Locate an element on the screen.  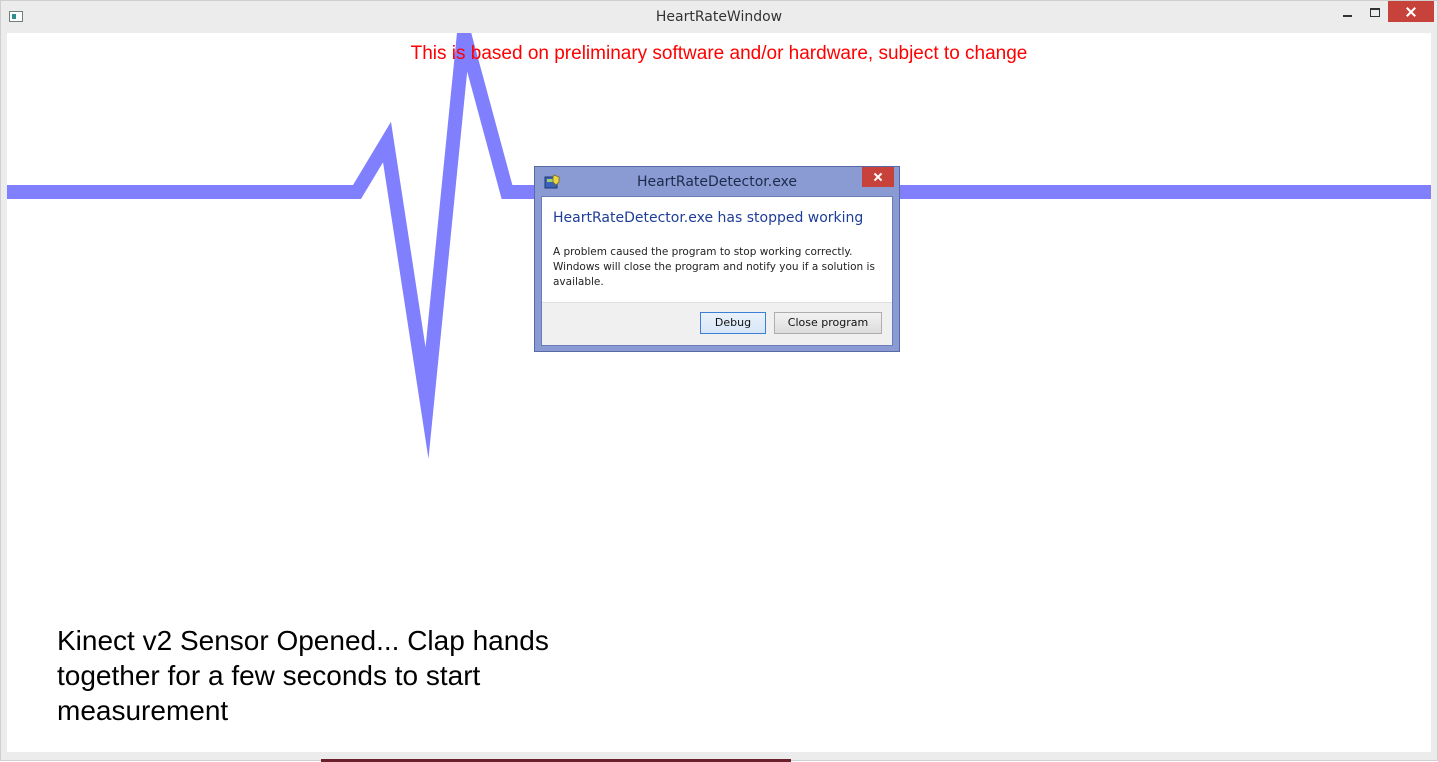
dialog-title: HeartRateDetector.exe is located at coordinates (717, 182).